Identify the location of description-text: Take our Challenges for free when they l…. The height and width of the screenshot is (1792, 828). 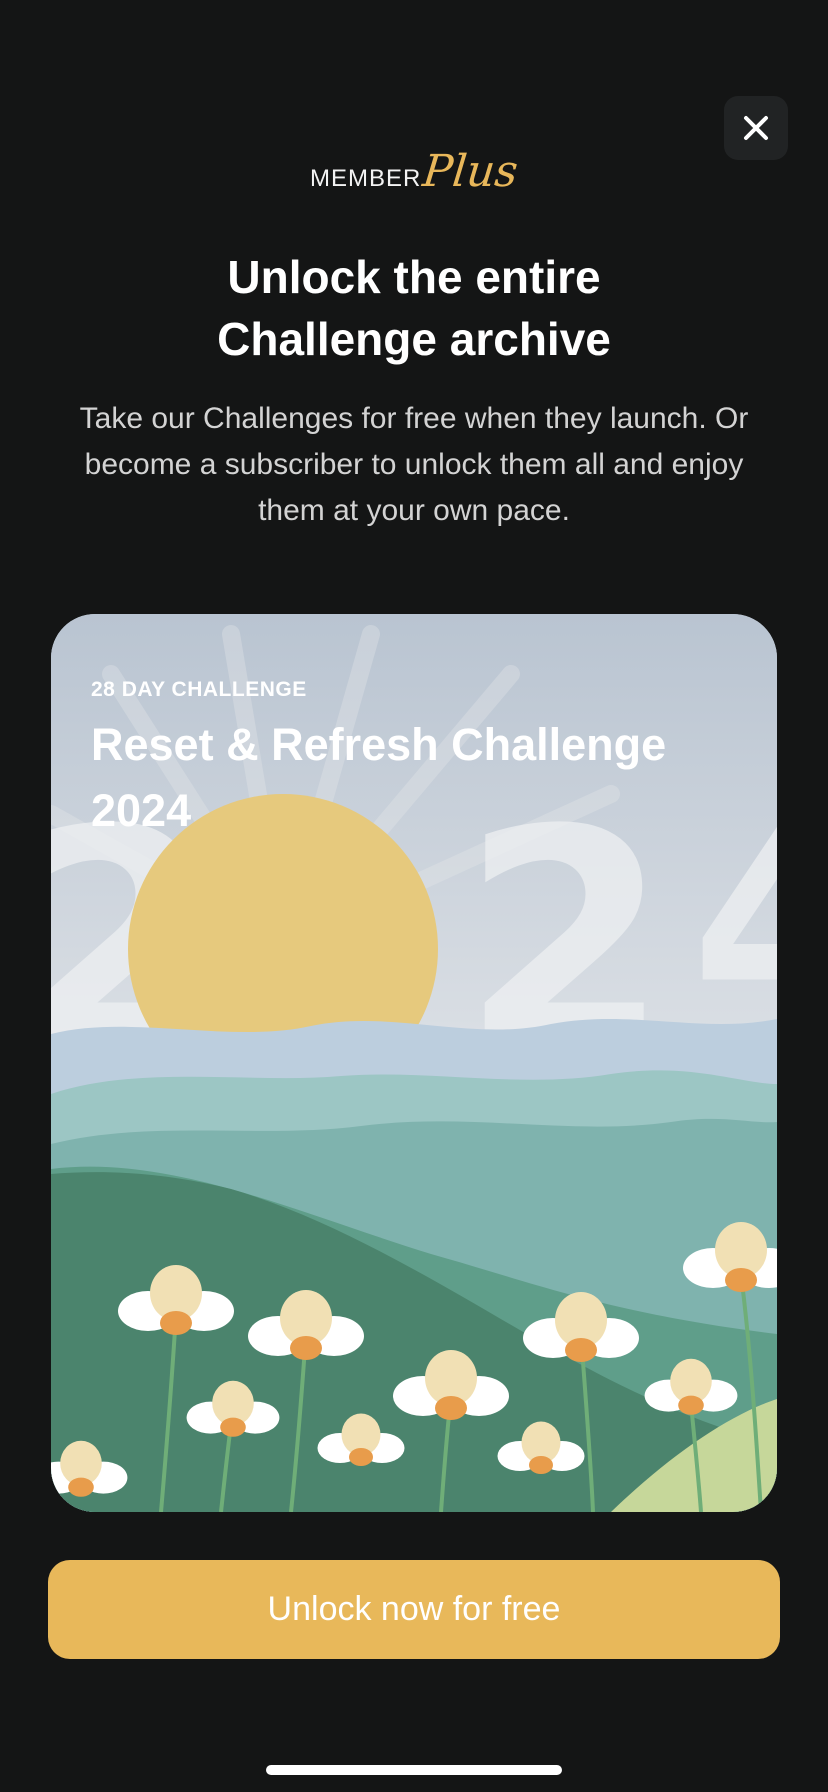
(414, 464).